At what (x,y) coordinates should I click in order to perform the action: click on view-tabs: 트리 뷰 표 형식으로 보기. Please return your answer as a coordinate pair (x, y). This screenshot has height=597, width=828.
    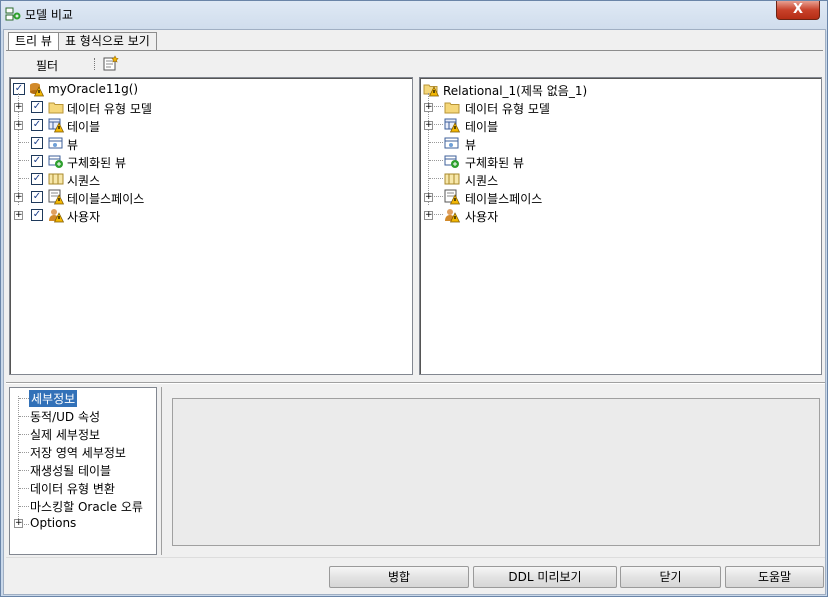
    Looking at the image, I should click on (82, 41).